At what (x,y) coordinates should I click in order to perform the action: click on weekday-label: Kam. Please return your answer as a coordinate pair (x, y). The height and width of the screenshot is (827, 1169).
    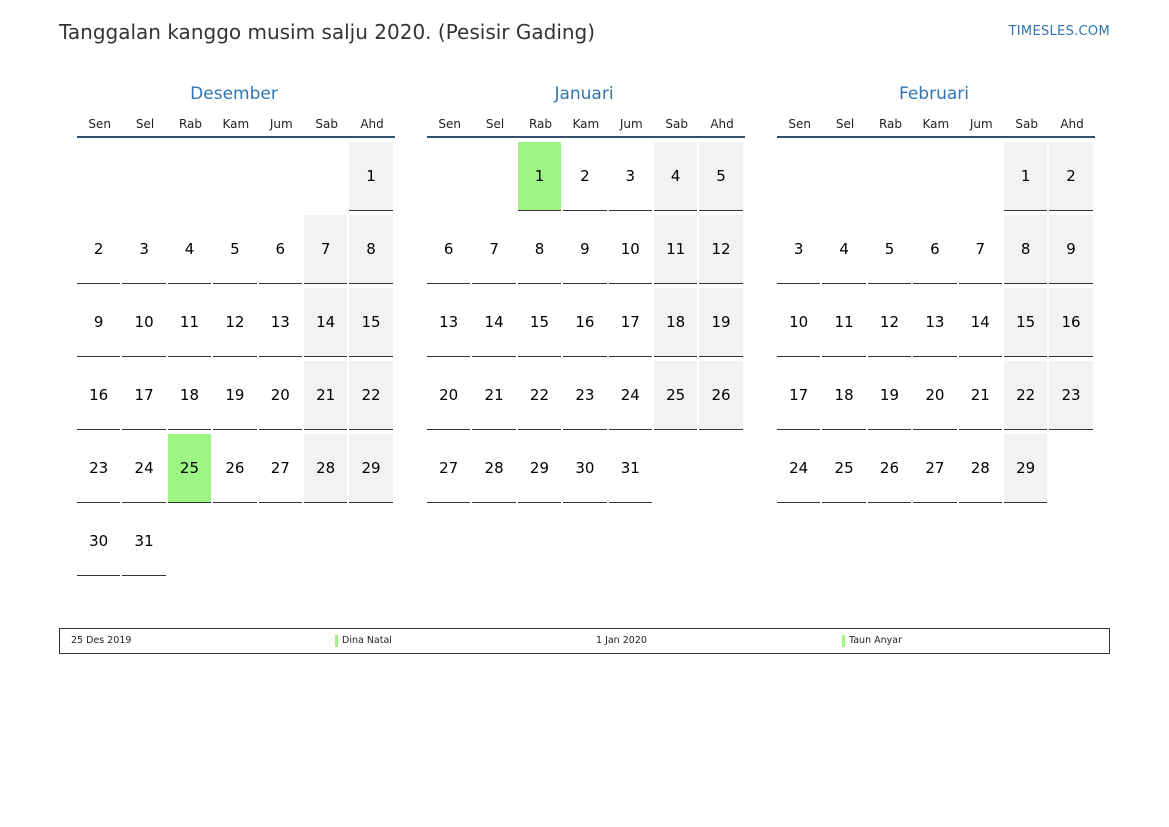
    Looking at the image, I should click on (586, 124).